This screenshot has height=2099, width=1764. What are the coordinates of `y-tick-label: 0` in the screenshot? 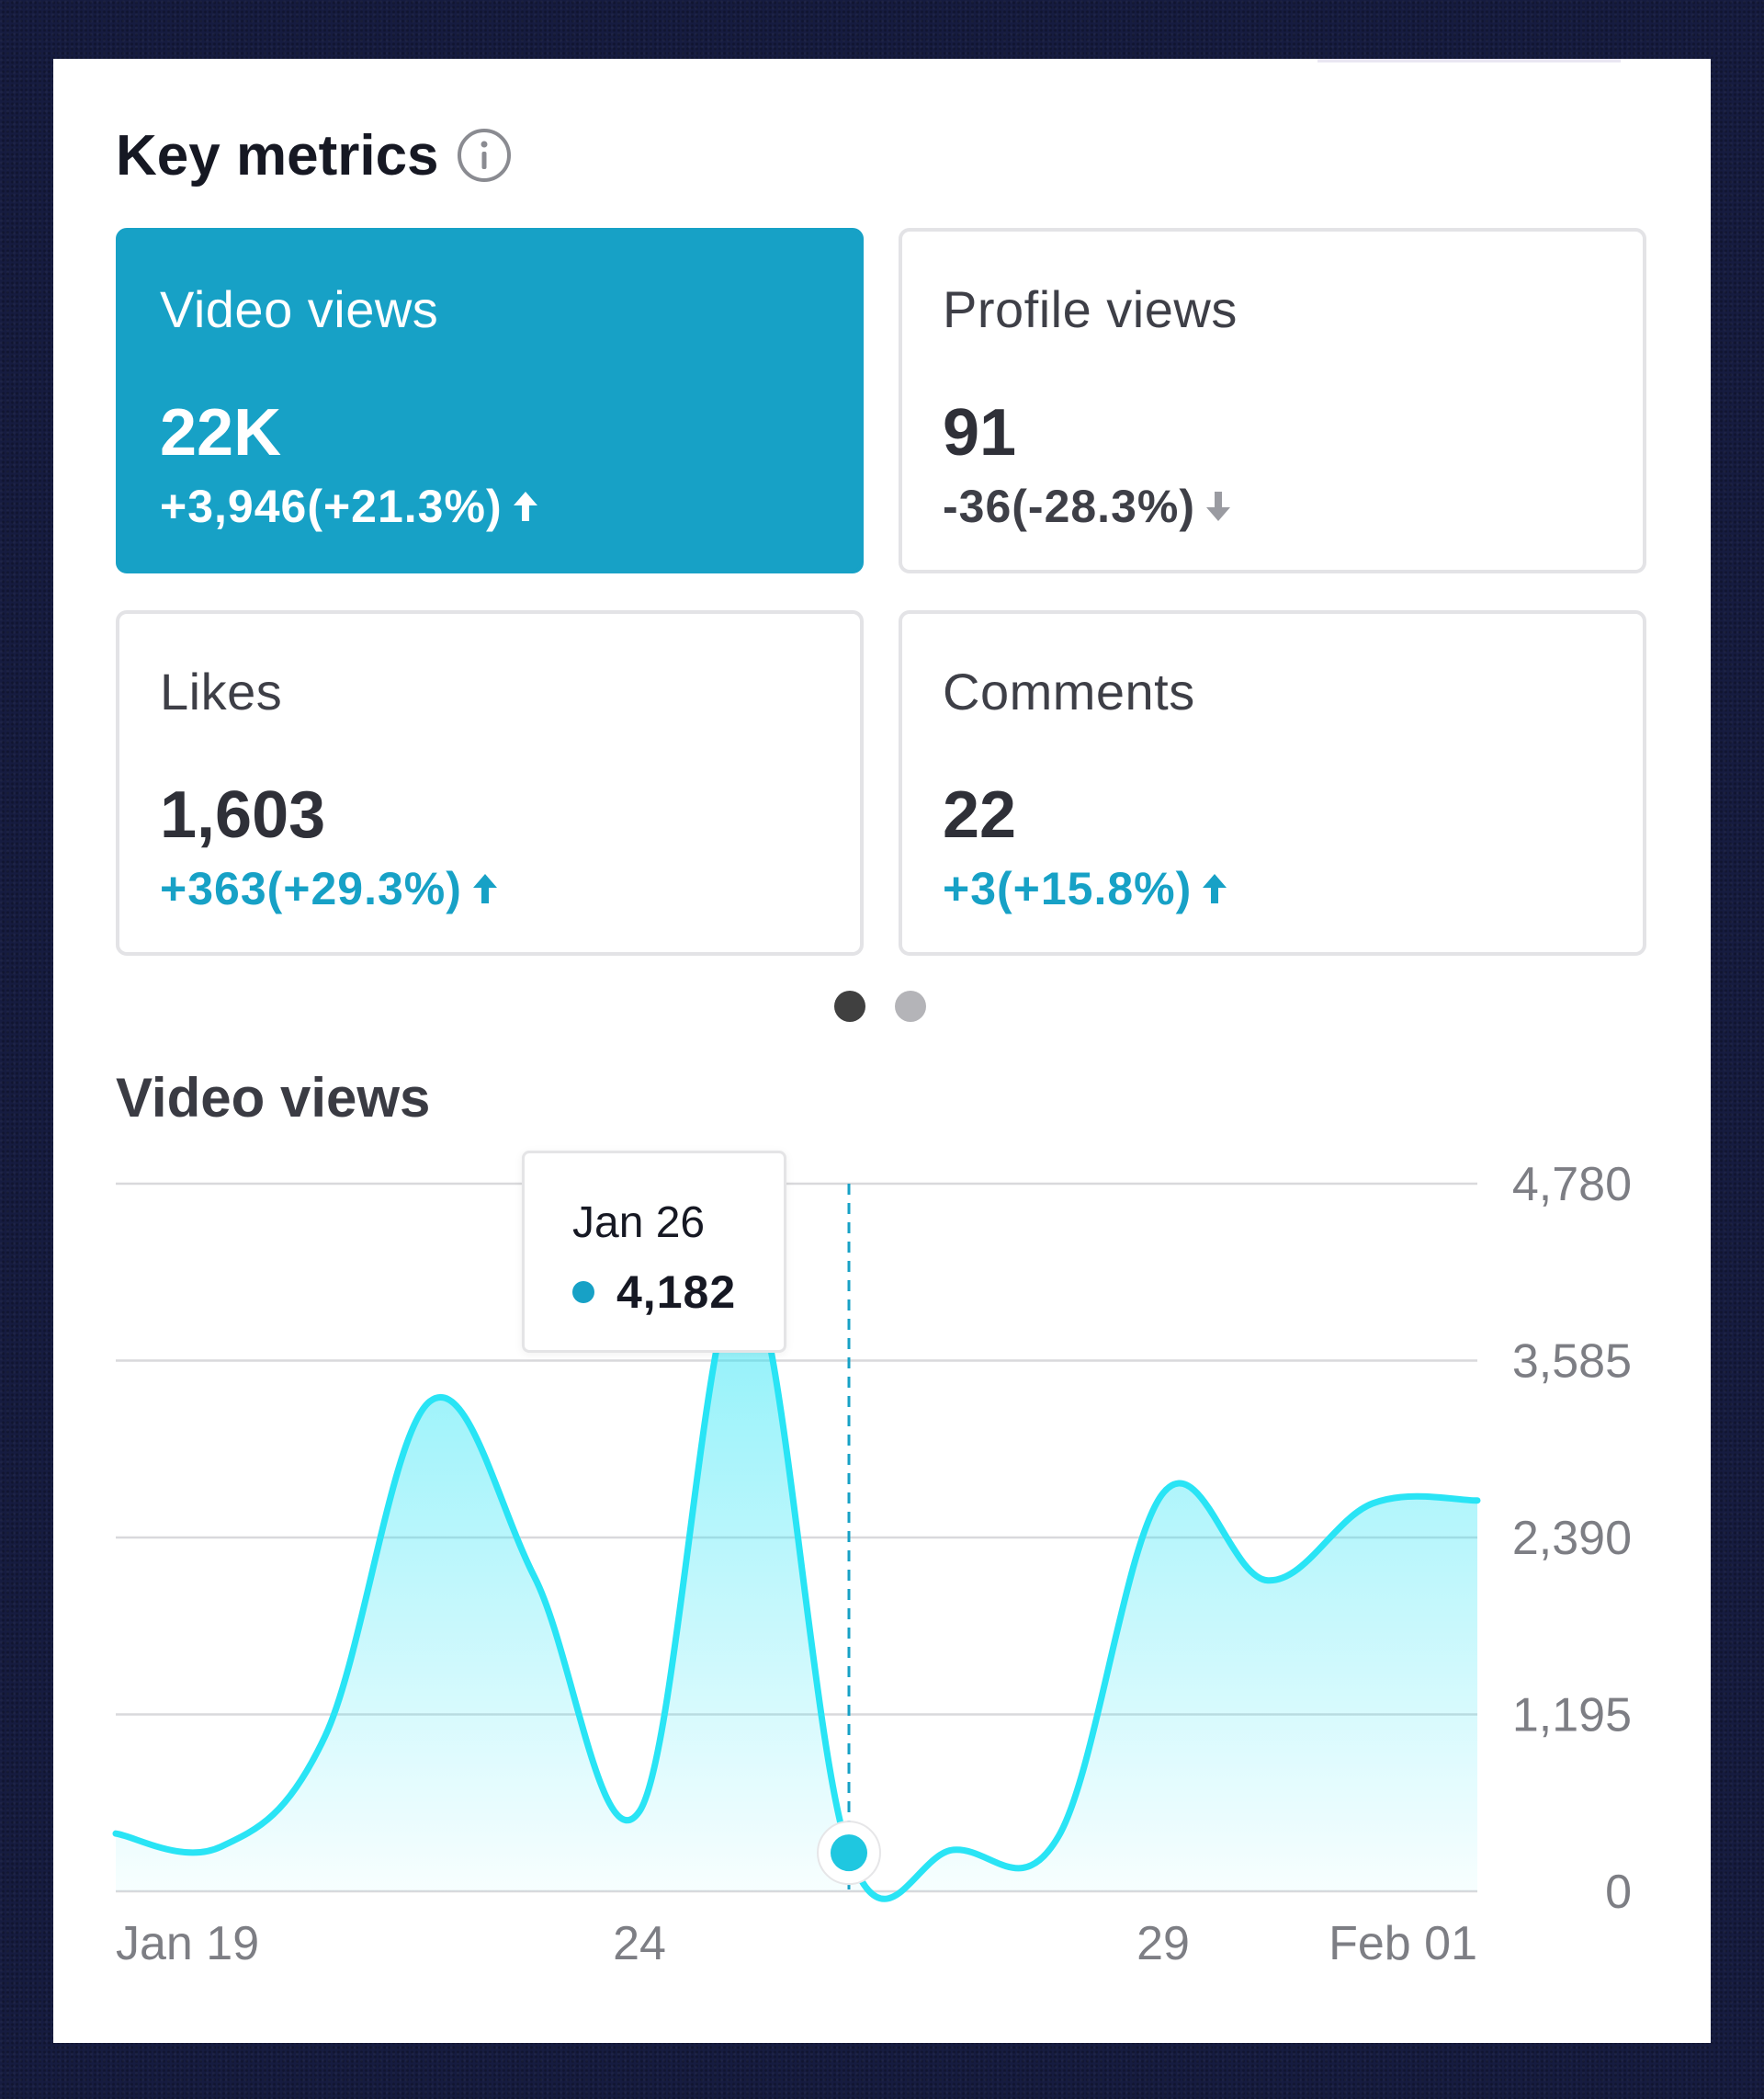 It's located at (1618, 1892).